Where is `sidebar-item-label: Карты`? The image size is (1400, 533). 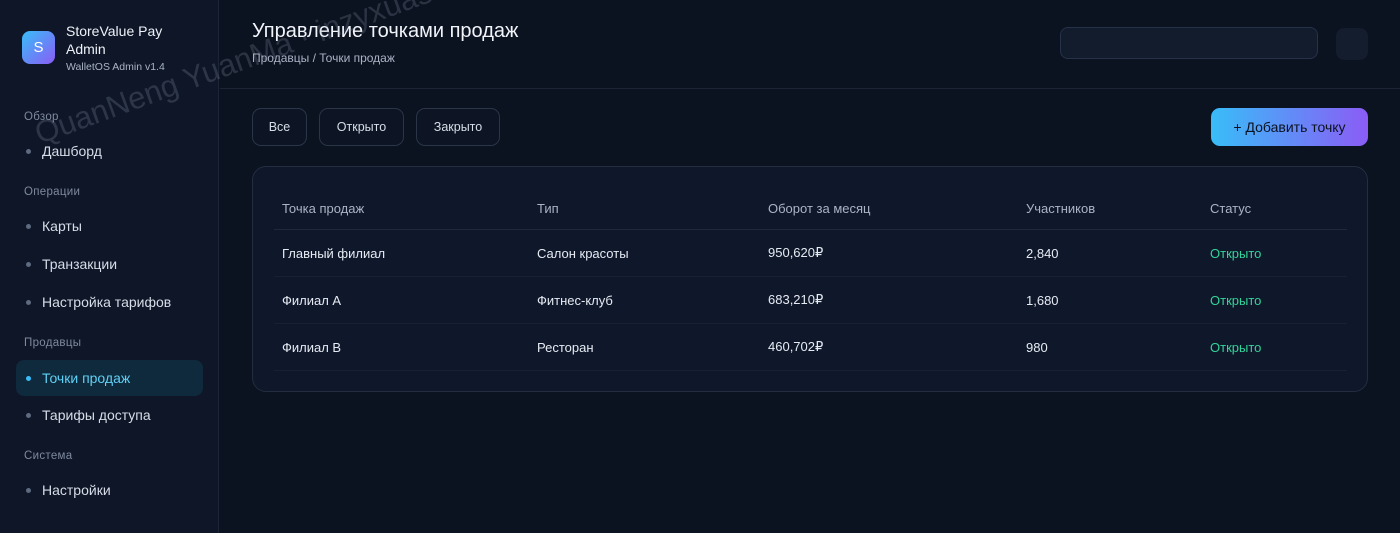 sidebar-item-label: Карты is located at coordinates (62, 226).